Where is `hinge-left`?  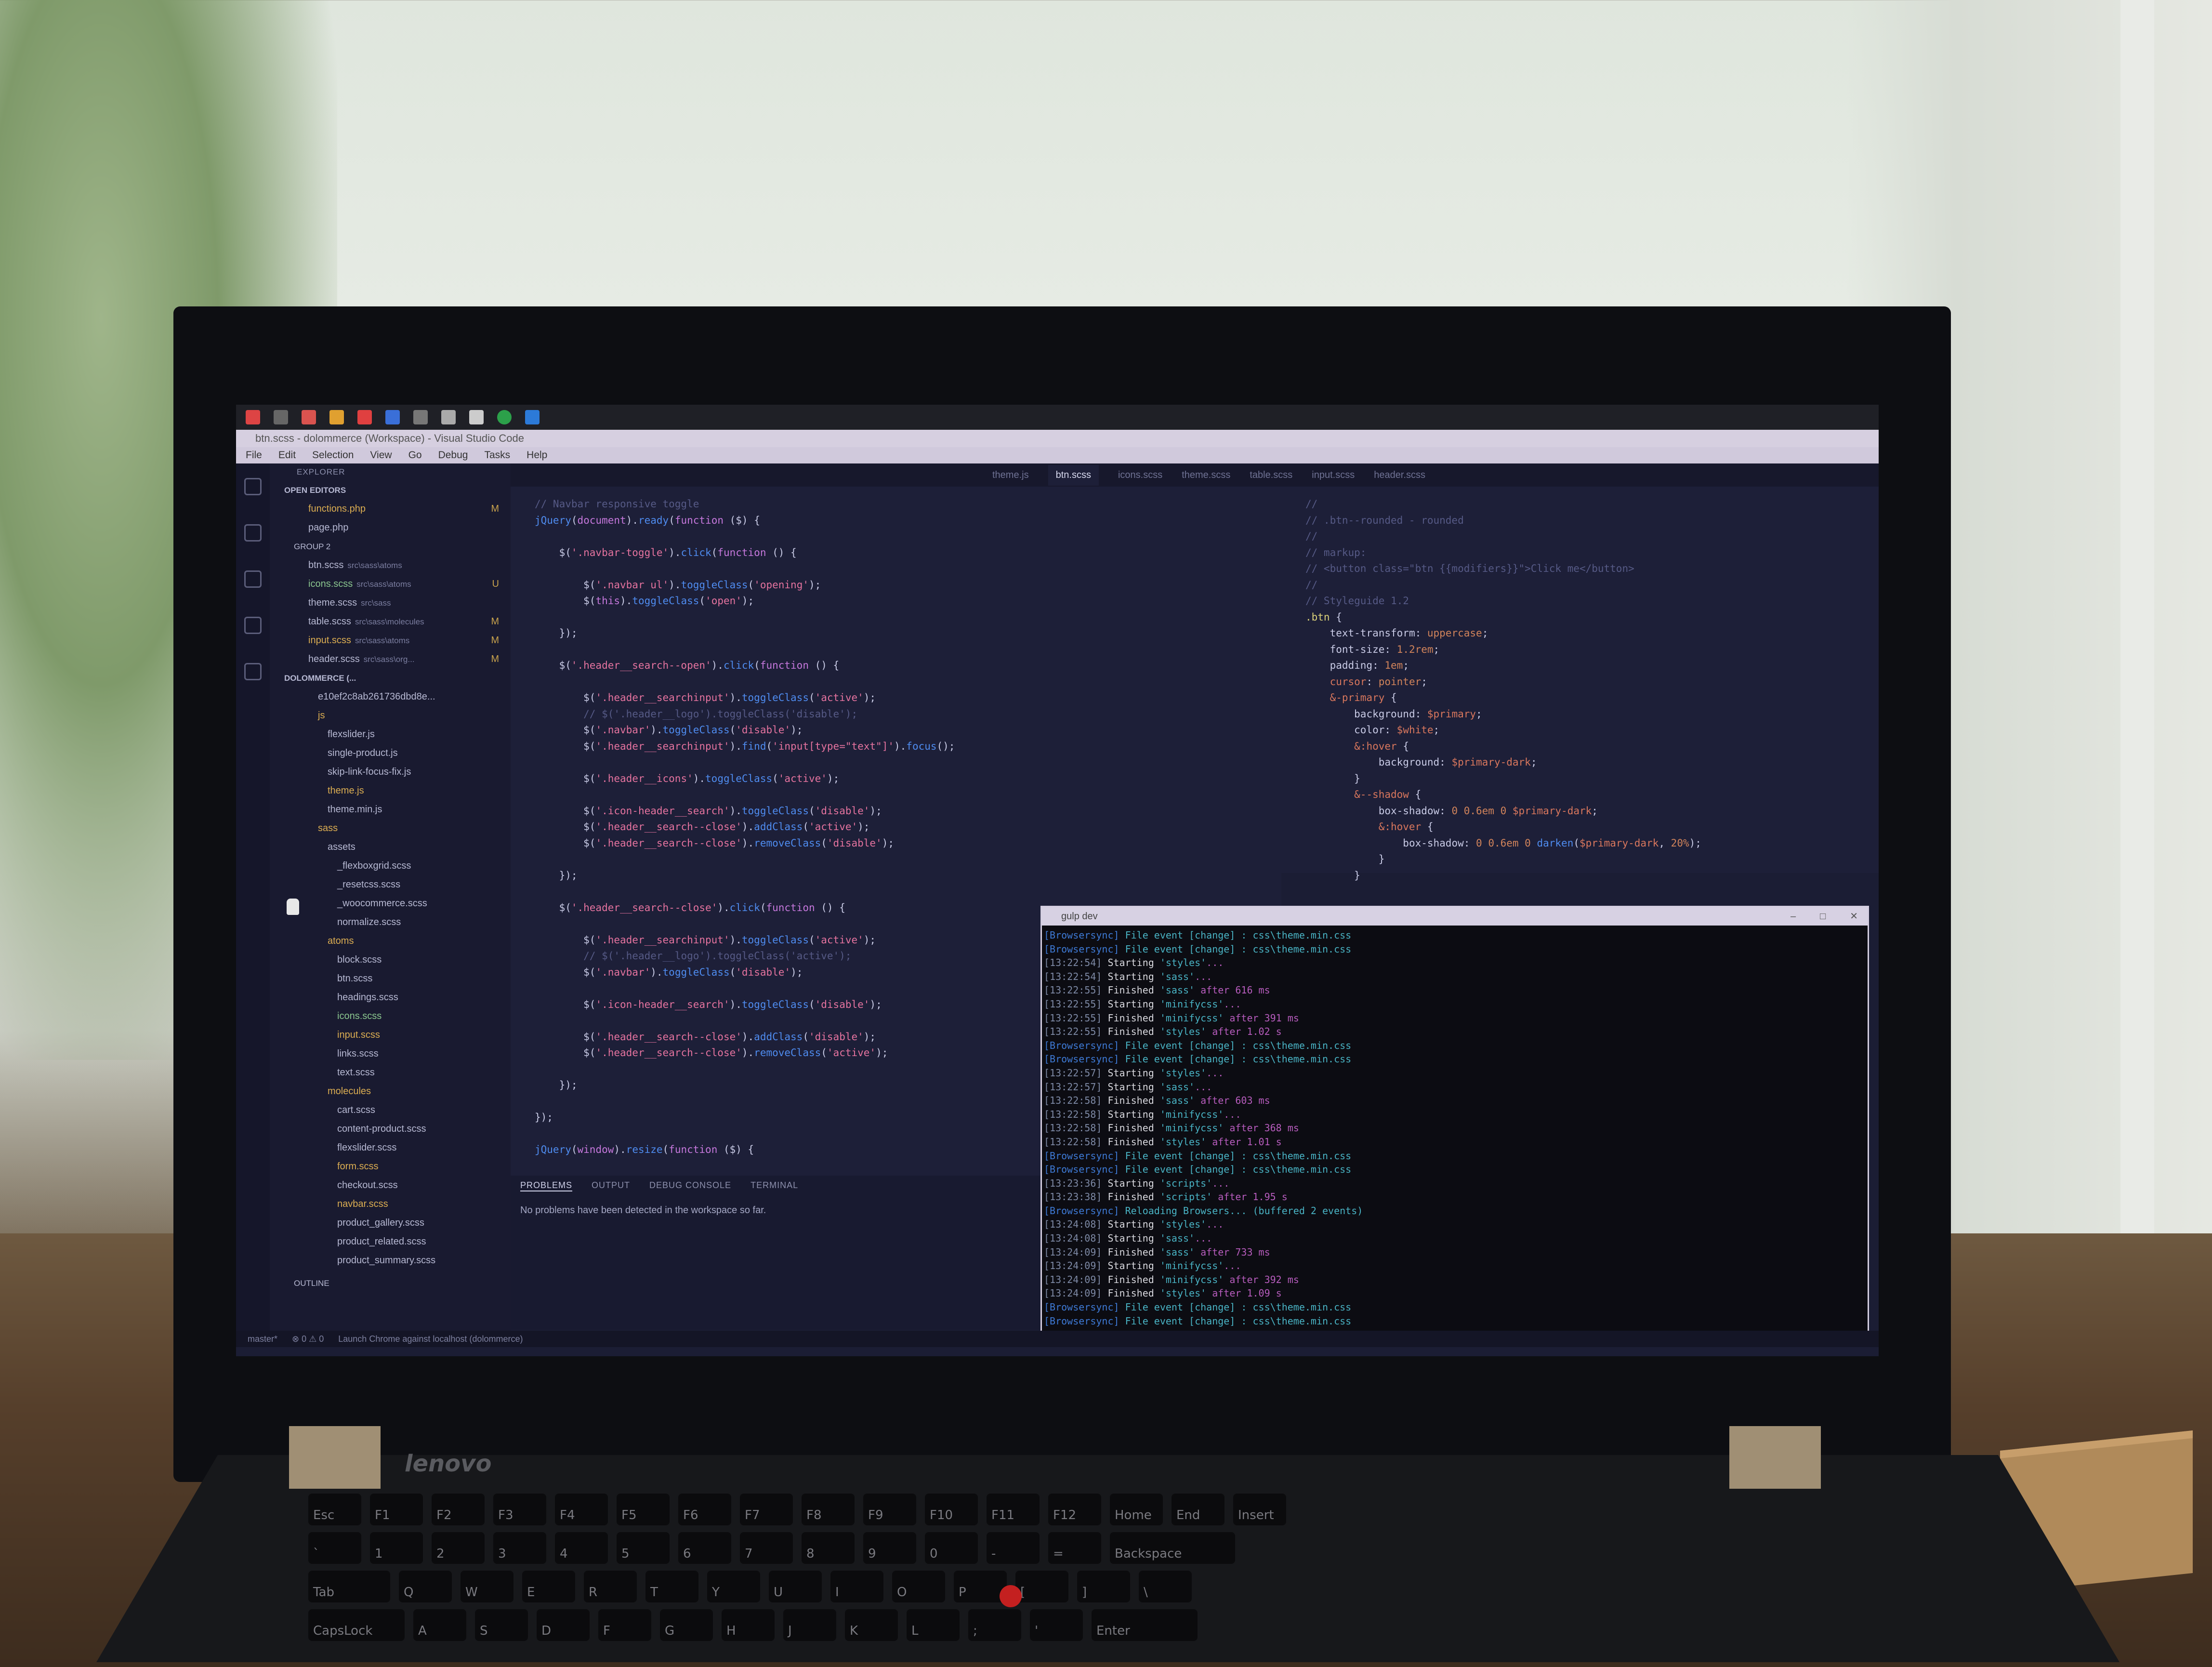
hinge-left is located at coordinates (335, 1458).